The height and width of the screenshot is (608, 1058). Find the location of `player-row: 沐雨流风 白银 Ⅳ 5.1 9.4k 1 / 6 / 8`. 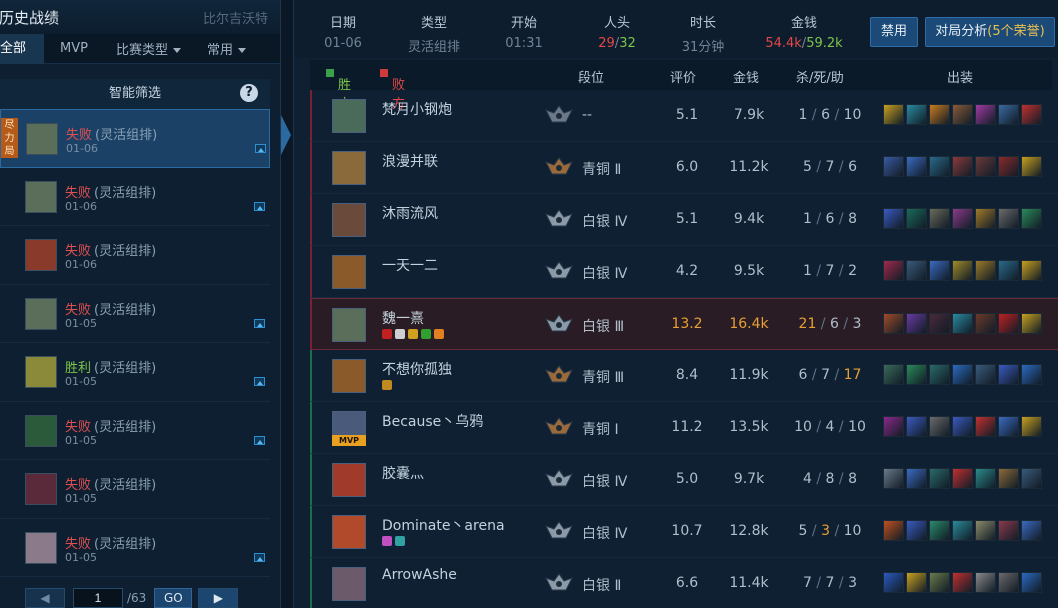

player-row: 沐雨流风 白银 Ⅳ 5.1 9.4k 1 / 6 / 8 is located at coordinates (684, 220).